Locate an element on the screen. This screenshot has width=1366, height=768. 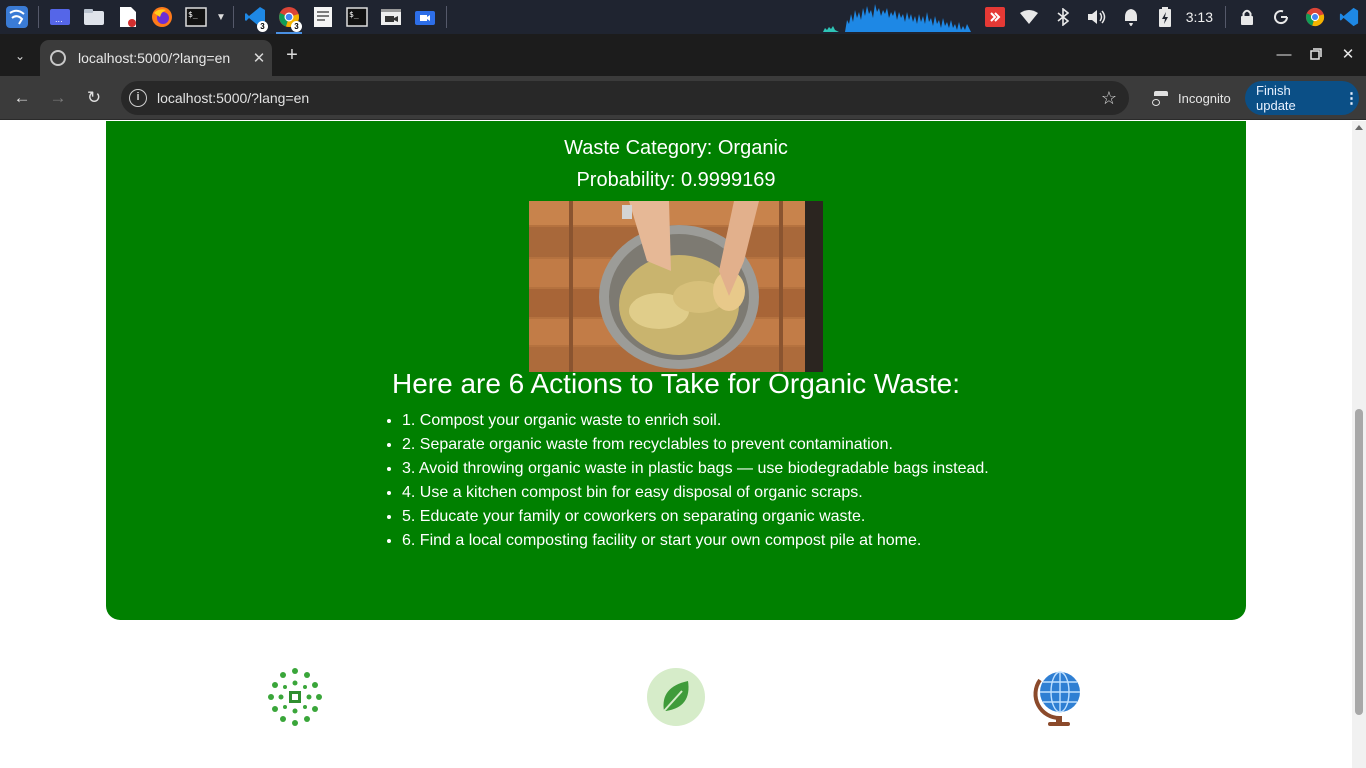
wifi-icon is located at coordinates (1029, 17).